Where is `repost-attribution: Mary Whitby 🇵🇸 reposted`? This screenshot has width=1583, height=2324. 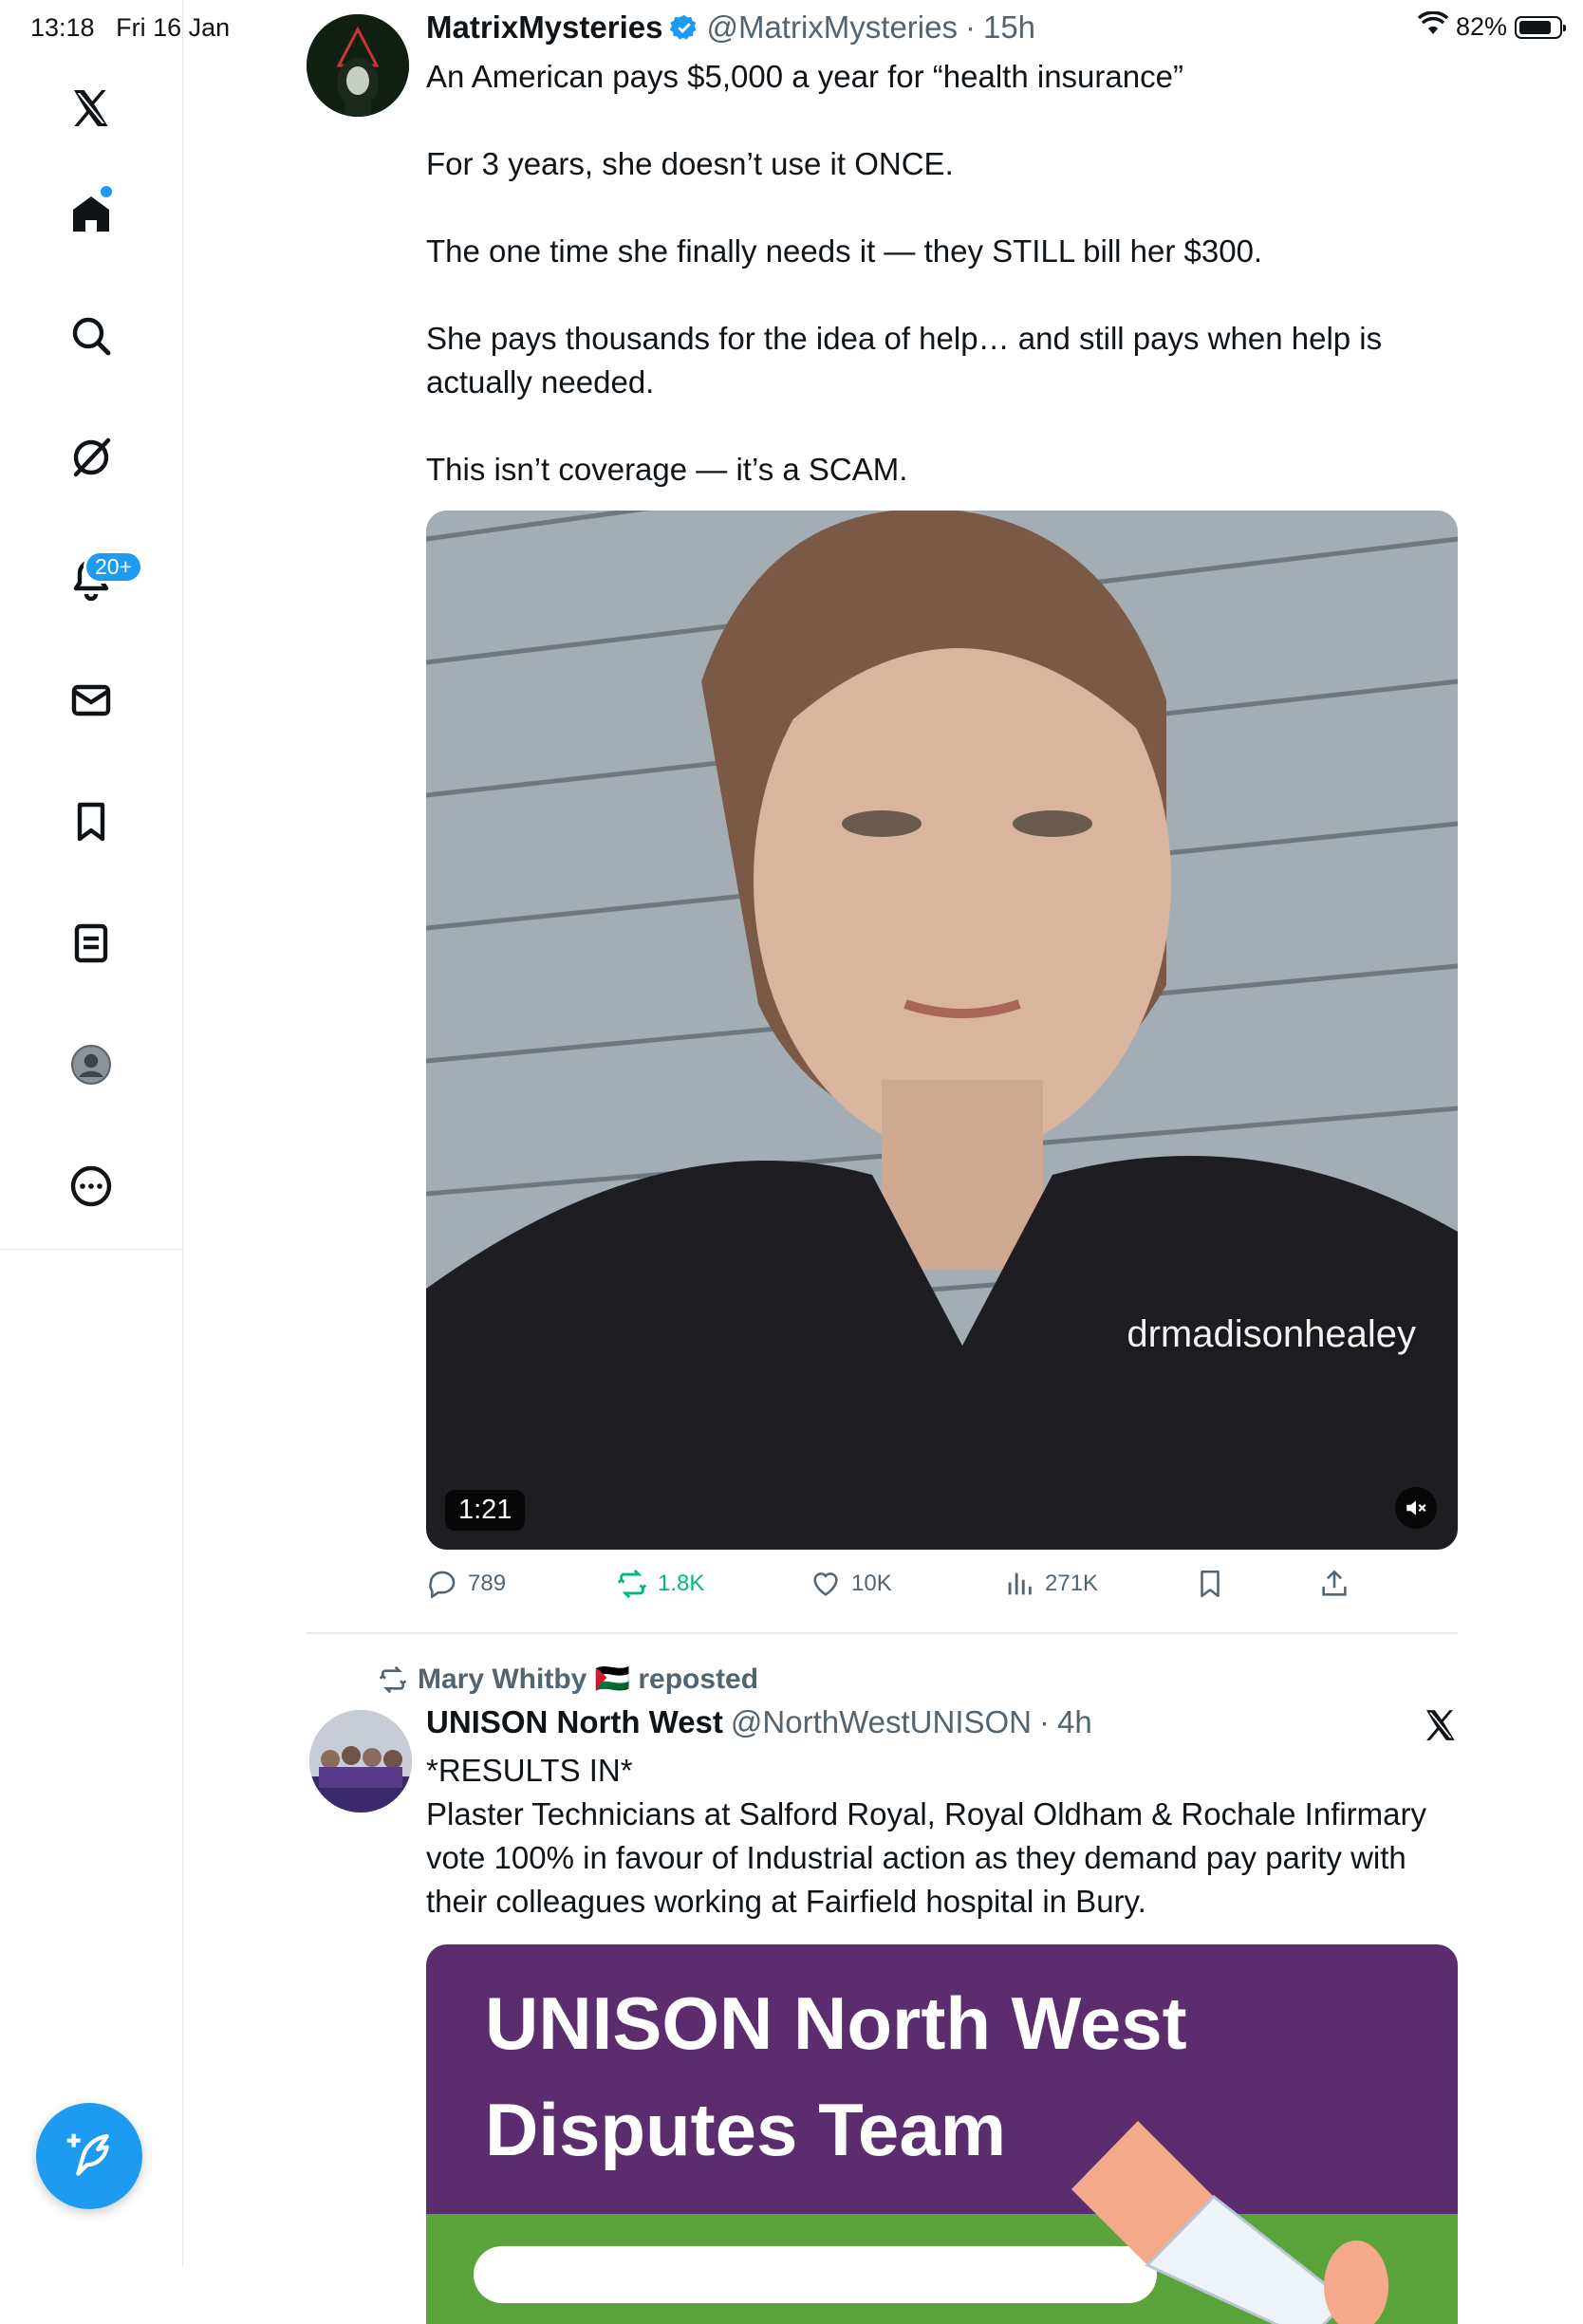
repost-attribution: Mary Whitby 🇵🇸 reposted is located at coordinates (568, 1680).